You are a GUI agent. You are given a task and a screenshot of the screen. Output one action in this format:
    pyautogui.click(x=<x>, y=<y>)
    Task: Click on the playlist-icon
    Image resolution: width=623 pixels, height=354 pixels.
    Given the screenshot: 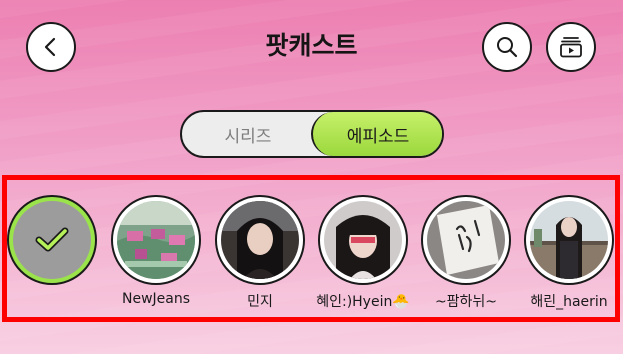 What is the action you would take?
    pyautogui.click(x=571, y=47)
    